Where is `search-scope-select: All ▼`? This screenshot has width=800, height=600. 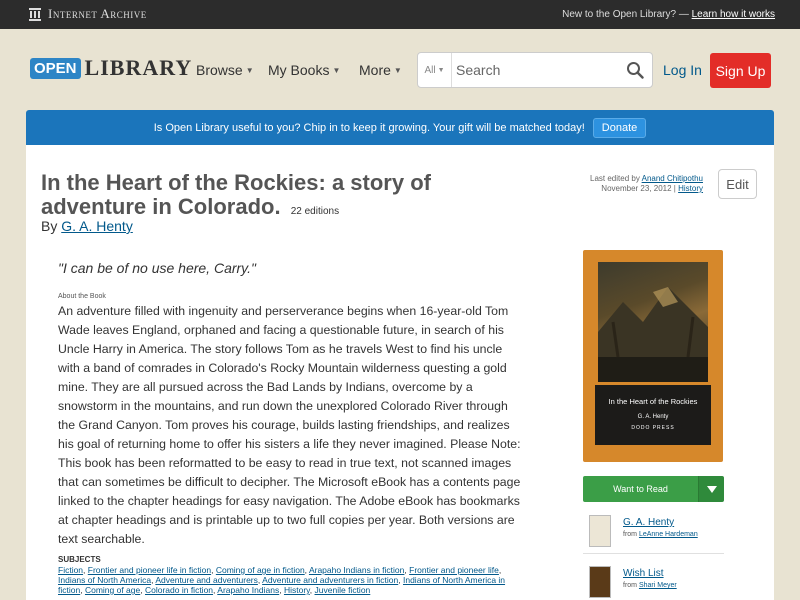
search-scope-select: All ▼ is located at coordinates (435, 70).